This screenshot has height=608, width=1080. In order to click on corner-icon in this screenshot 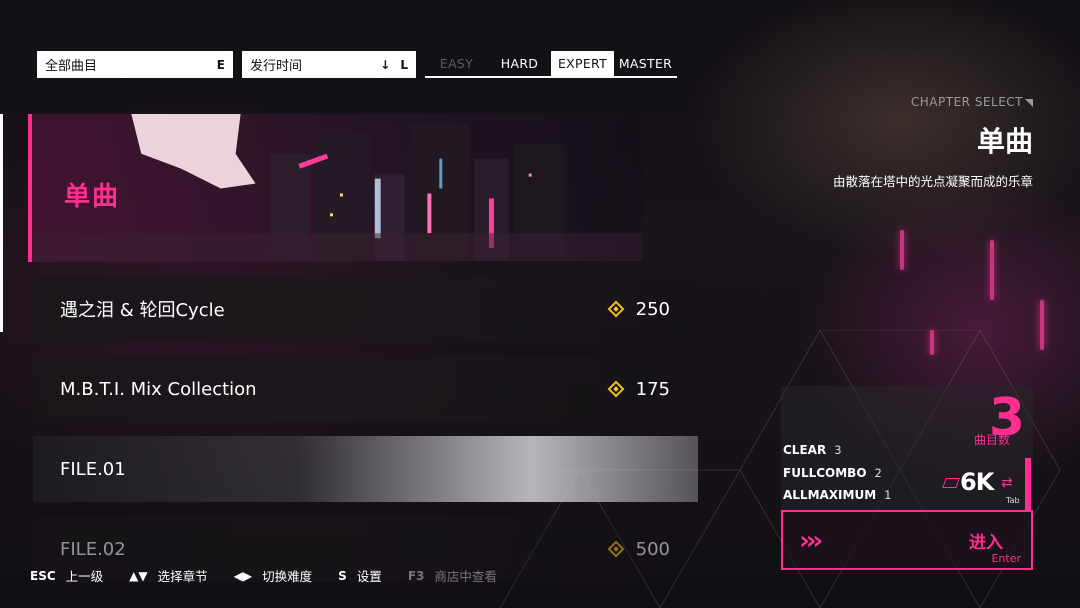, I will do `click(1029, 103)`.